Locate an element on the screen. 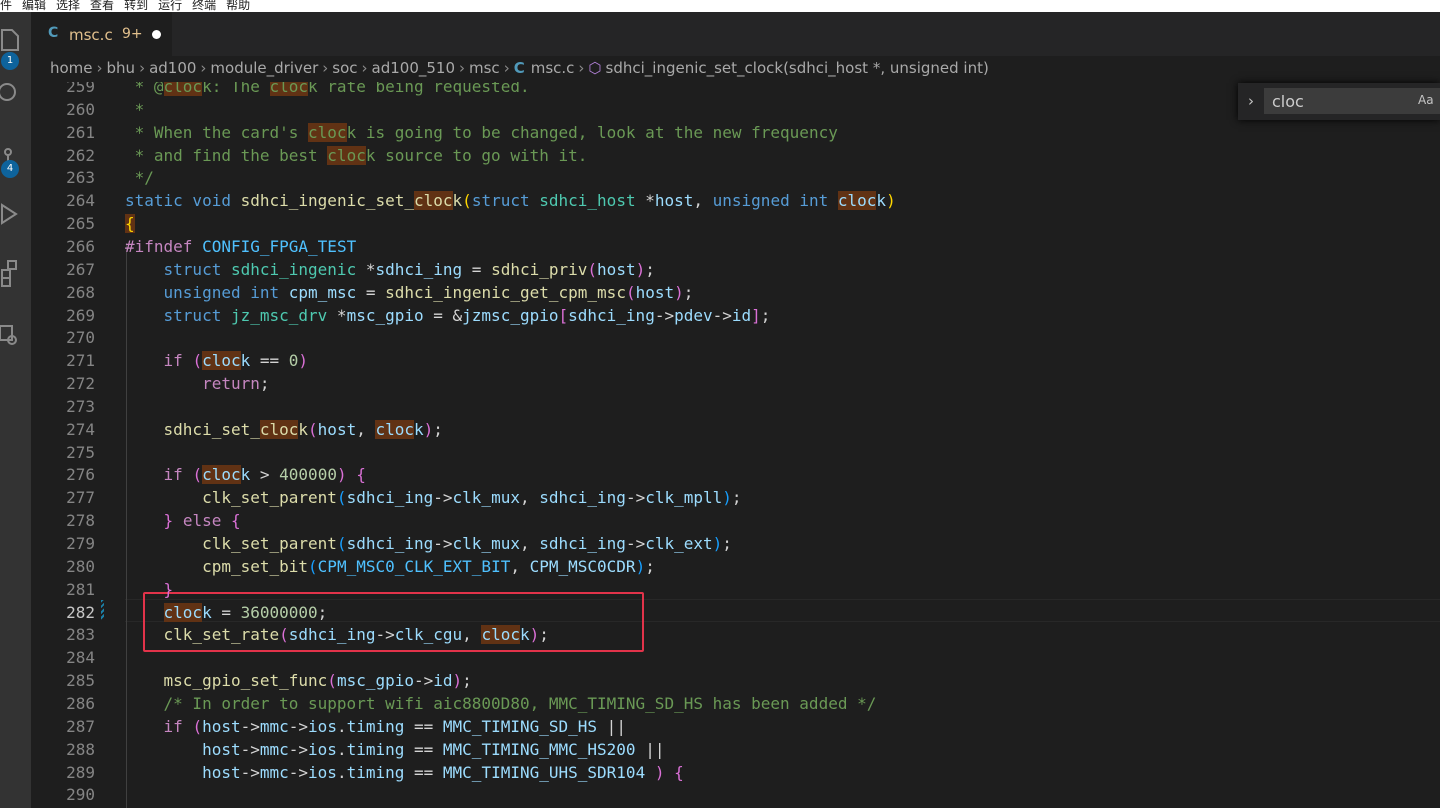 The width and height of the screenshot is (1440, 808). breadcrumb-item: ad100 is located at coordinates (172, 68).